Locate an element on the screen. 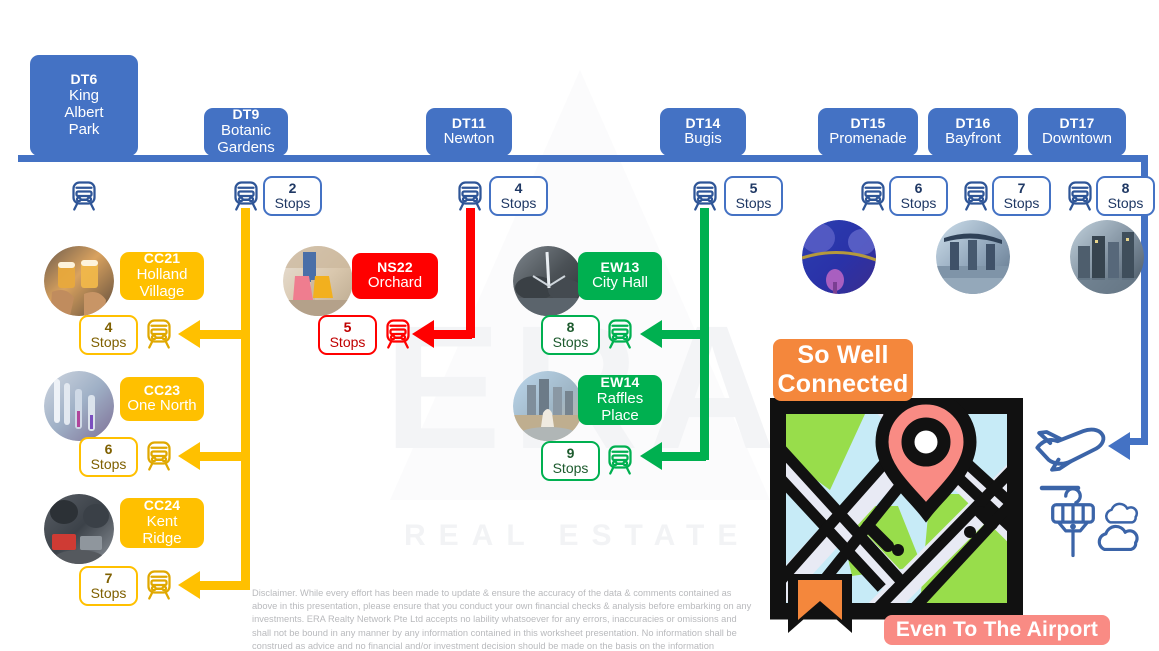  station-code: DT17 is located at coordinates (1077, 122).